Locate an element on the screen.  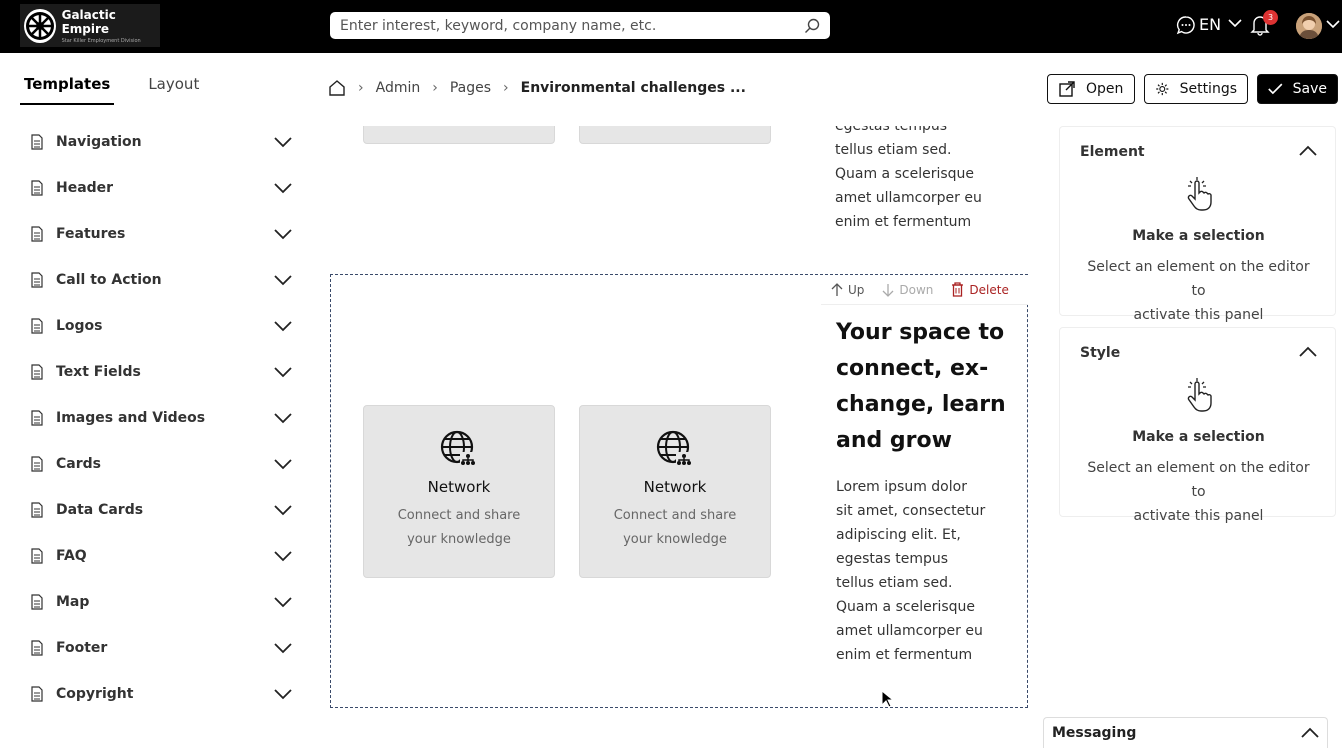
template-item: Text Fields is located at coordinates (161, 372).